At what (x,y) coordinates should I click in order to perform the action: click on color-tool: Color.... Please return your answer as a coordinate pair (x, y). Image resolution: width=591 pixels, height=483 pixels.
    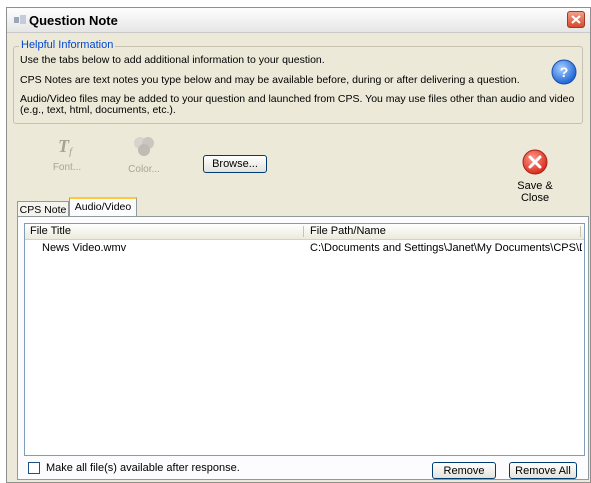
    Looking at the image, I should click on (144, 155).